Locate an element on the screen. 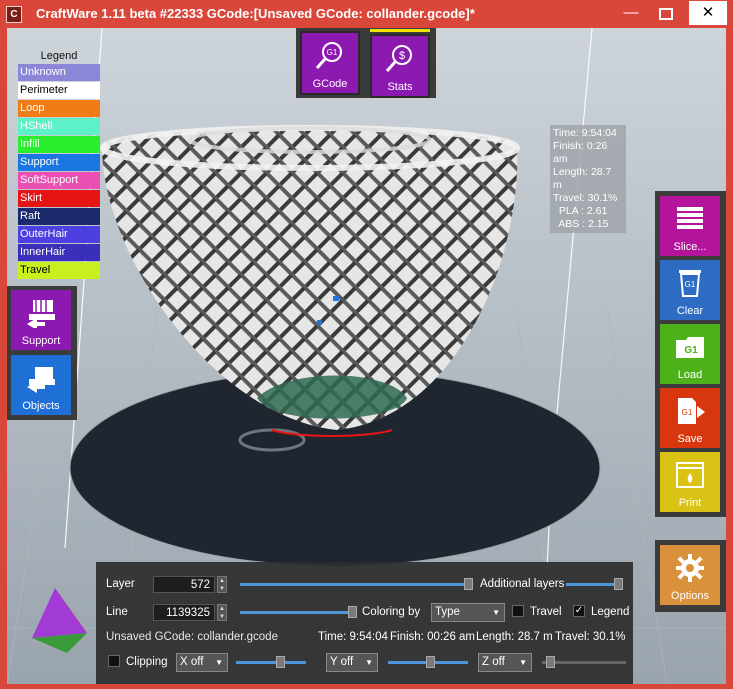  options-button: Options is located at coordinates (690, 575).